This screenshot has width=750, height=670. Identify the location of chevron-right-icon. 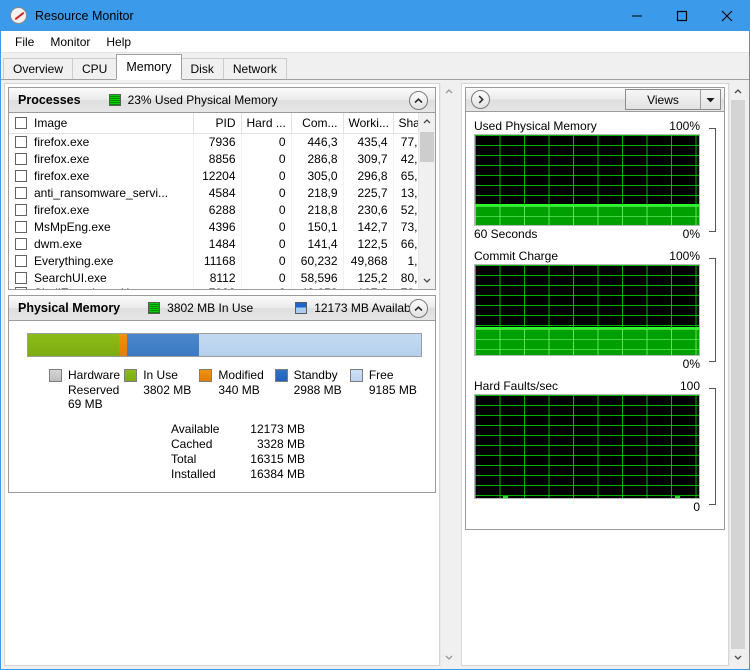
(480, 99).